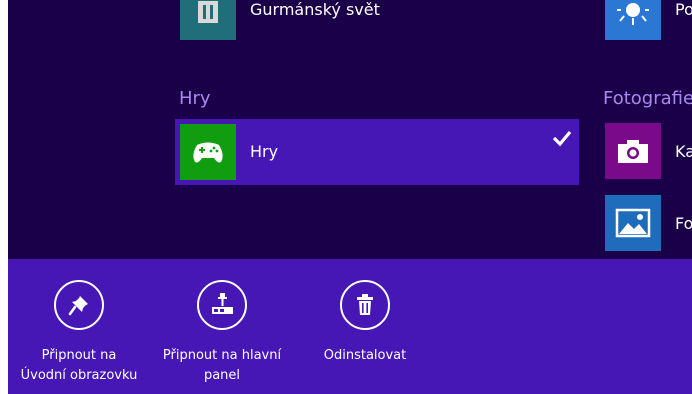  What do you see at coordinates (315, 9) in the screenshot?
I see `food-app-name: Gurmánský svět` at bounding box center [315, 9].